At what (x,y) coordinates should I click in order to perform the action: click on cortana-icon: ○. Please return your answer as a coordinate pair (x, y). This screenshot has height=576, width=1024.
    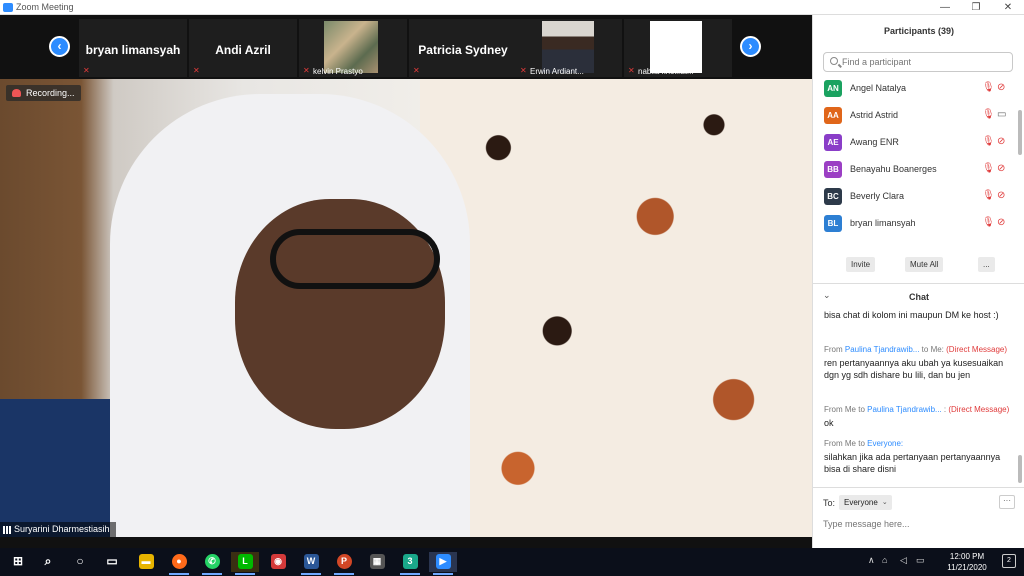
    Looking at the image, I should click on (80, 562).